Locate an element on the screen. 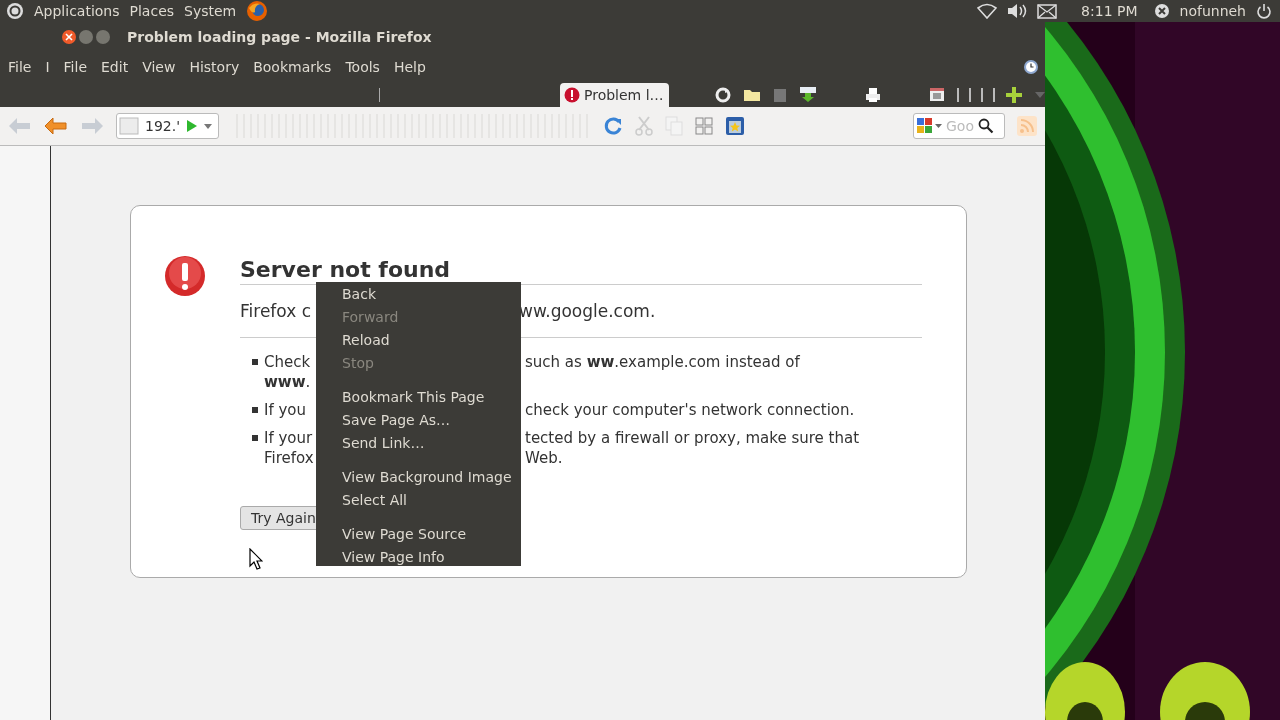  back-icon is located at coordinates (56, 126).